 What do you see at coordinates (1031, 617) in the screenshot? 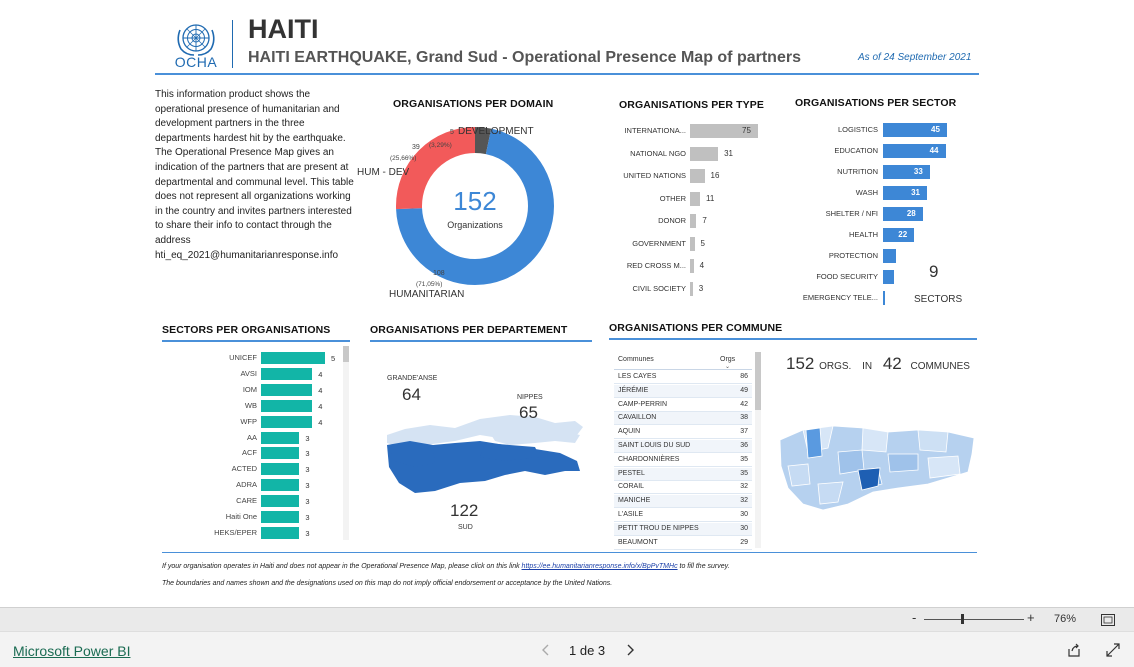
I see `zoom-in-button: +` at bounding box center [1031, 617].